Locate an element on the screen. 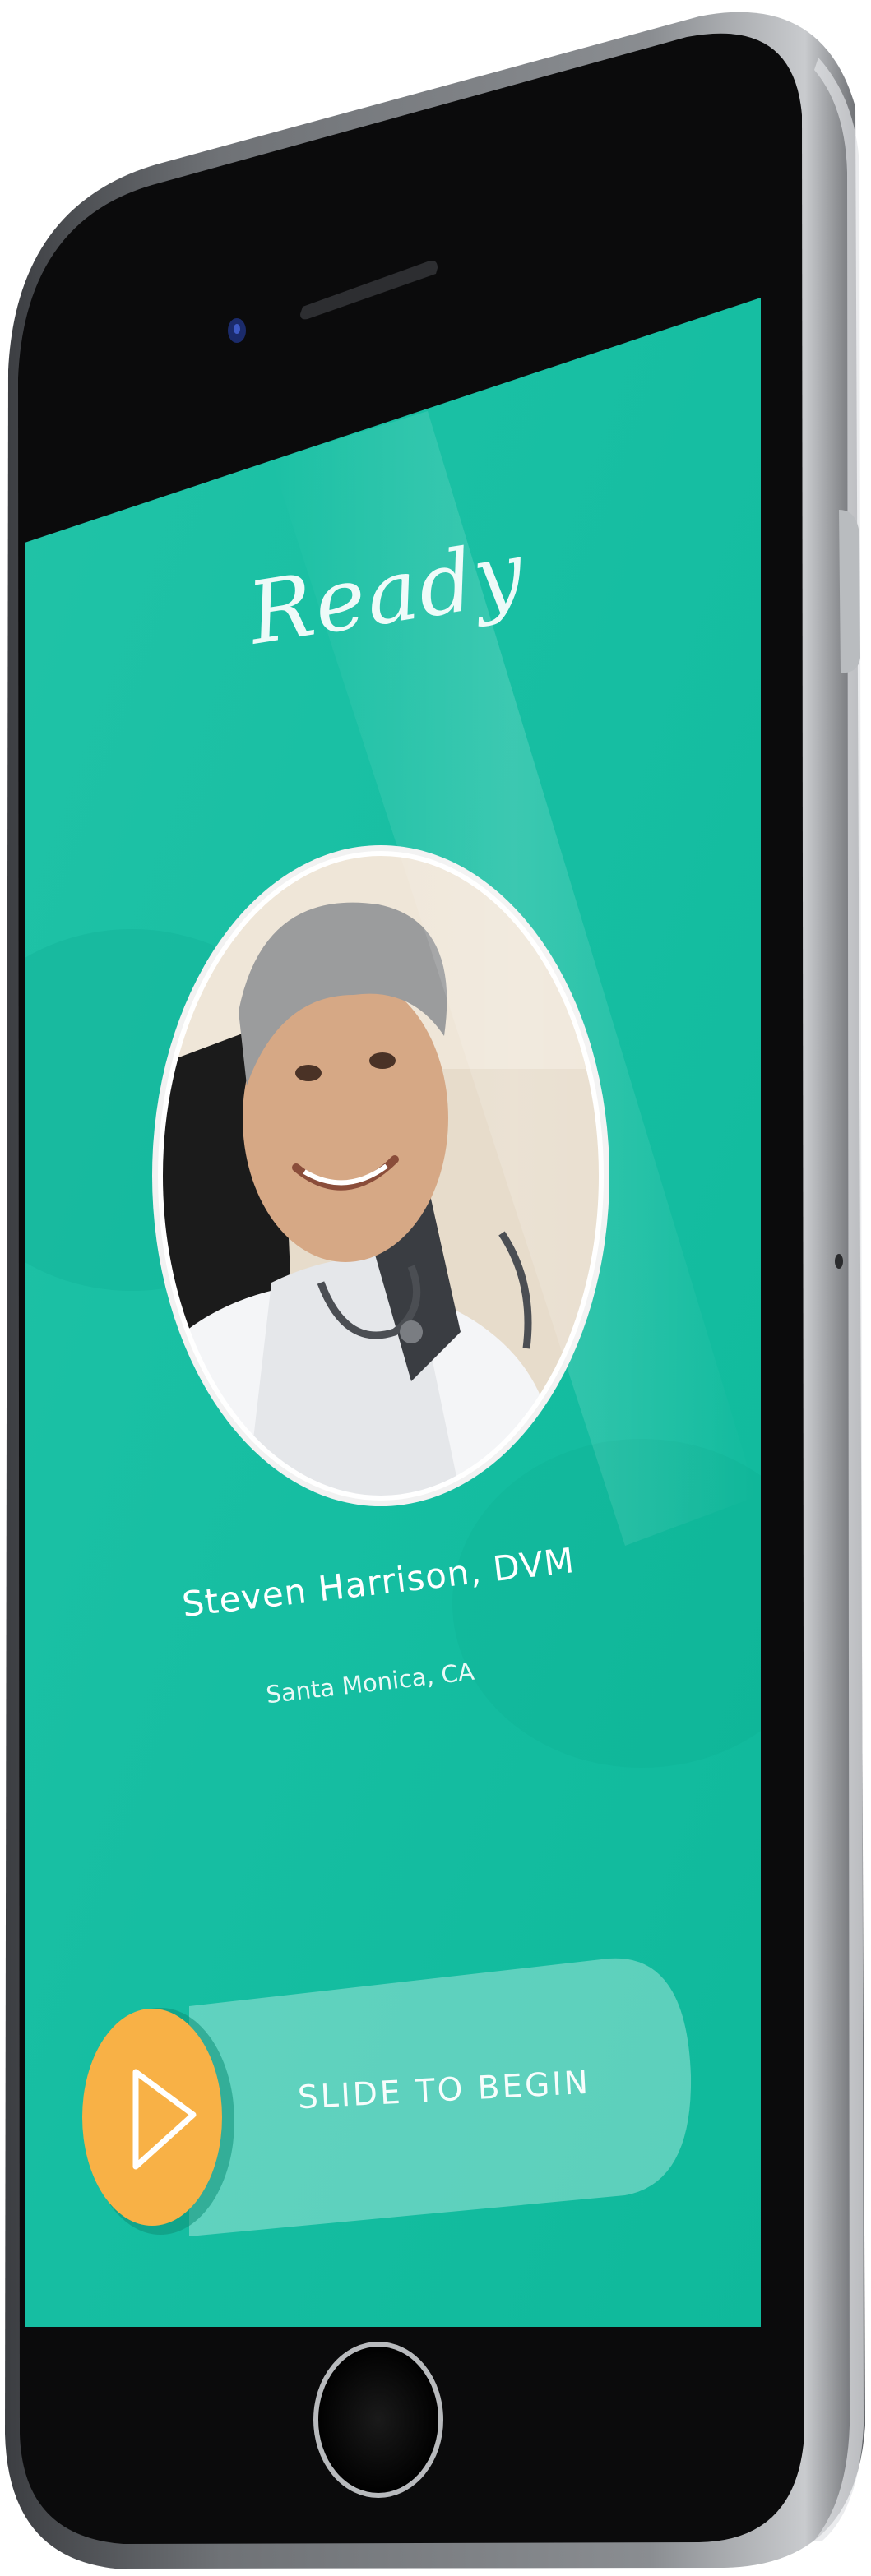 The width and height of the screenshot is (871, 2576). slide-knob-face is located at coordinates (152, 2117).